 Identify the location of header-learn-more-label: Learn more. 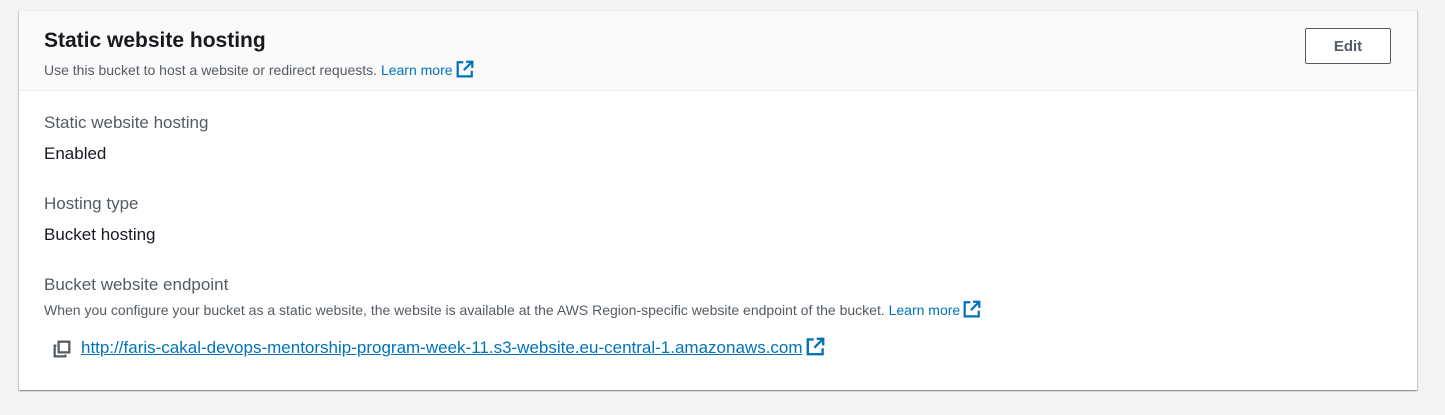
(416, 70).